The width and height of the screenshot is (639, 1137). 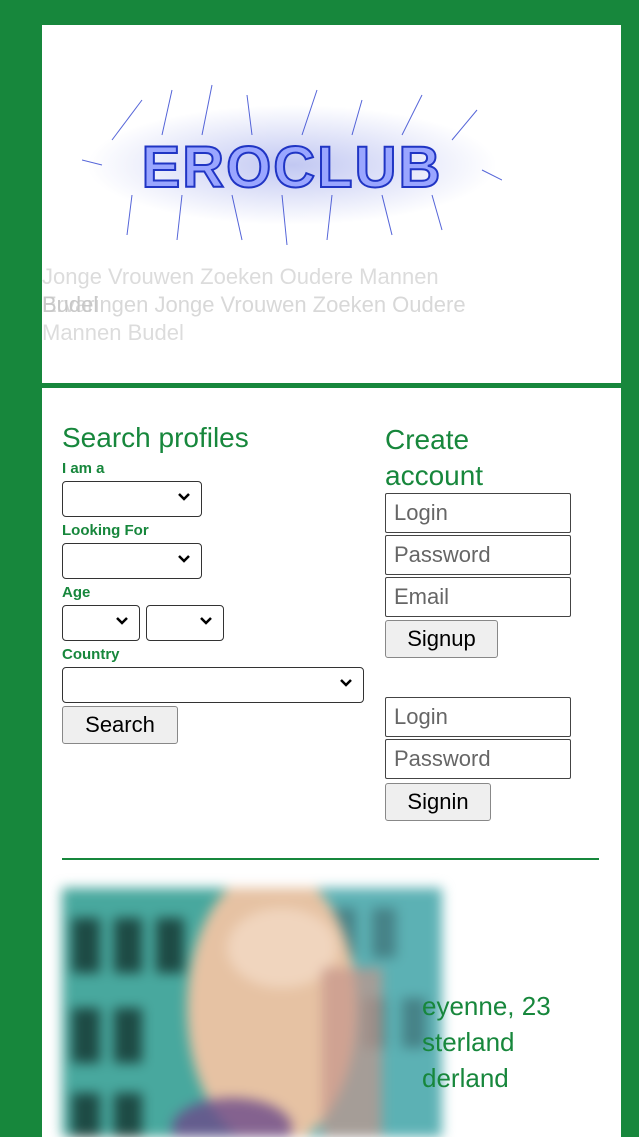 What do you see at coordinates (105, 530) in the screenshot?
I see `looking-for-label: Looking For` at bounding box center [105, 530].